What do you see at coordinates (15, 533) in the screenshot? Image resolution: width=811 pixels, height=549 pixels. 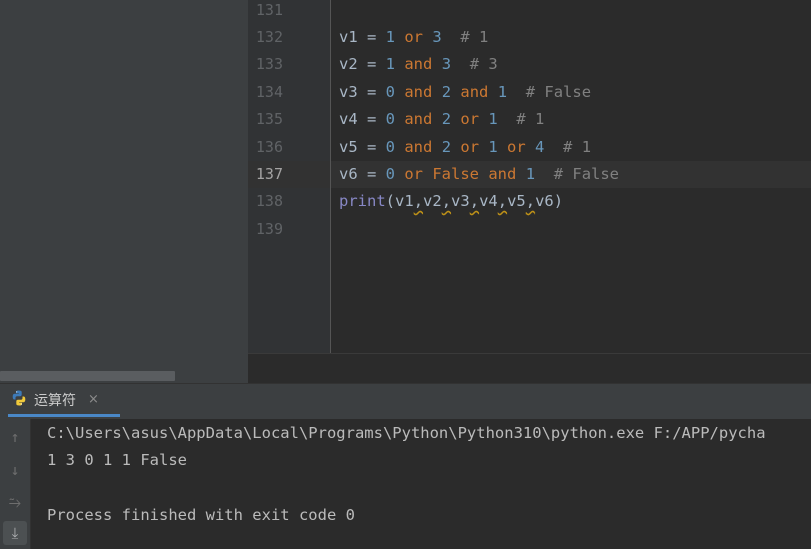 I see `scroll-to-end-icon: ⤓` at bounding box center [15, 533].